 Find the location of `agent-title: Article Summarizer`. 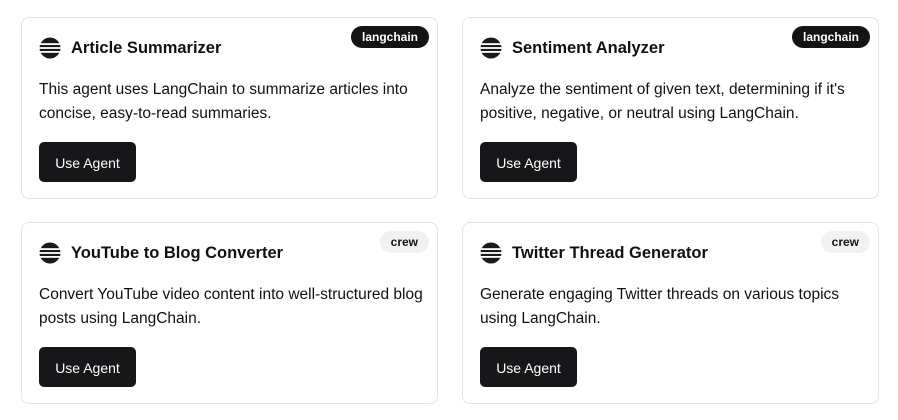

agent-title: Article Summarizer is located at coordinates (146, 47).